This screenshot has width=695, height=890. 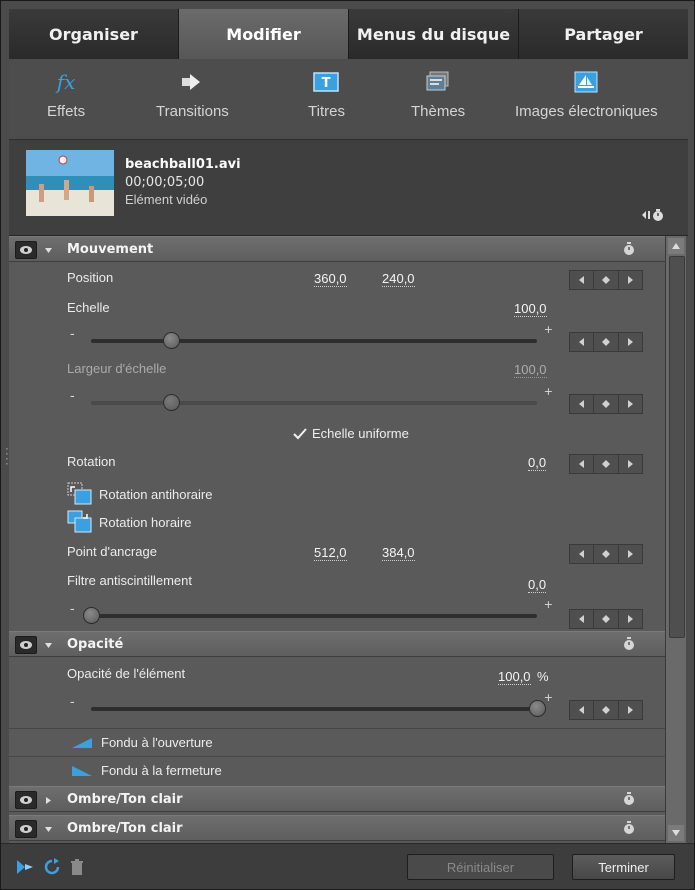 I want to click on scroll-down-icon, so click(x=676, y=833).